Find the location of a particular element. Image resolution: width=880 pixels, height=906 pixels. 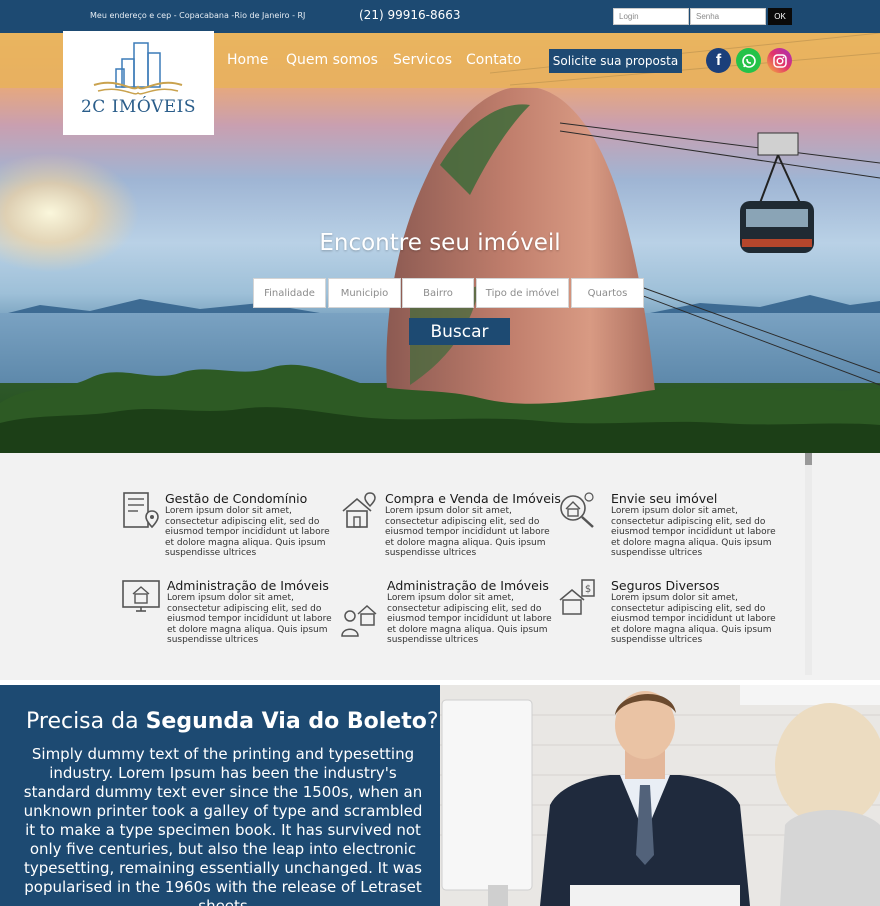

nav-about: Quem somos is located at coordinates (332, 60).